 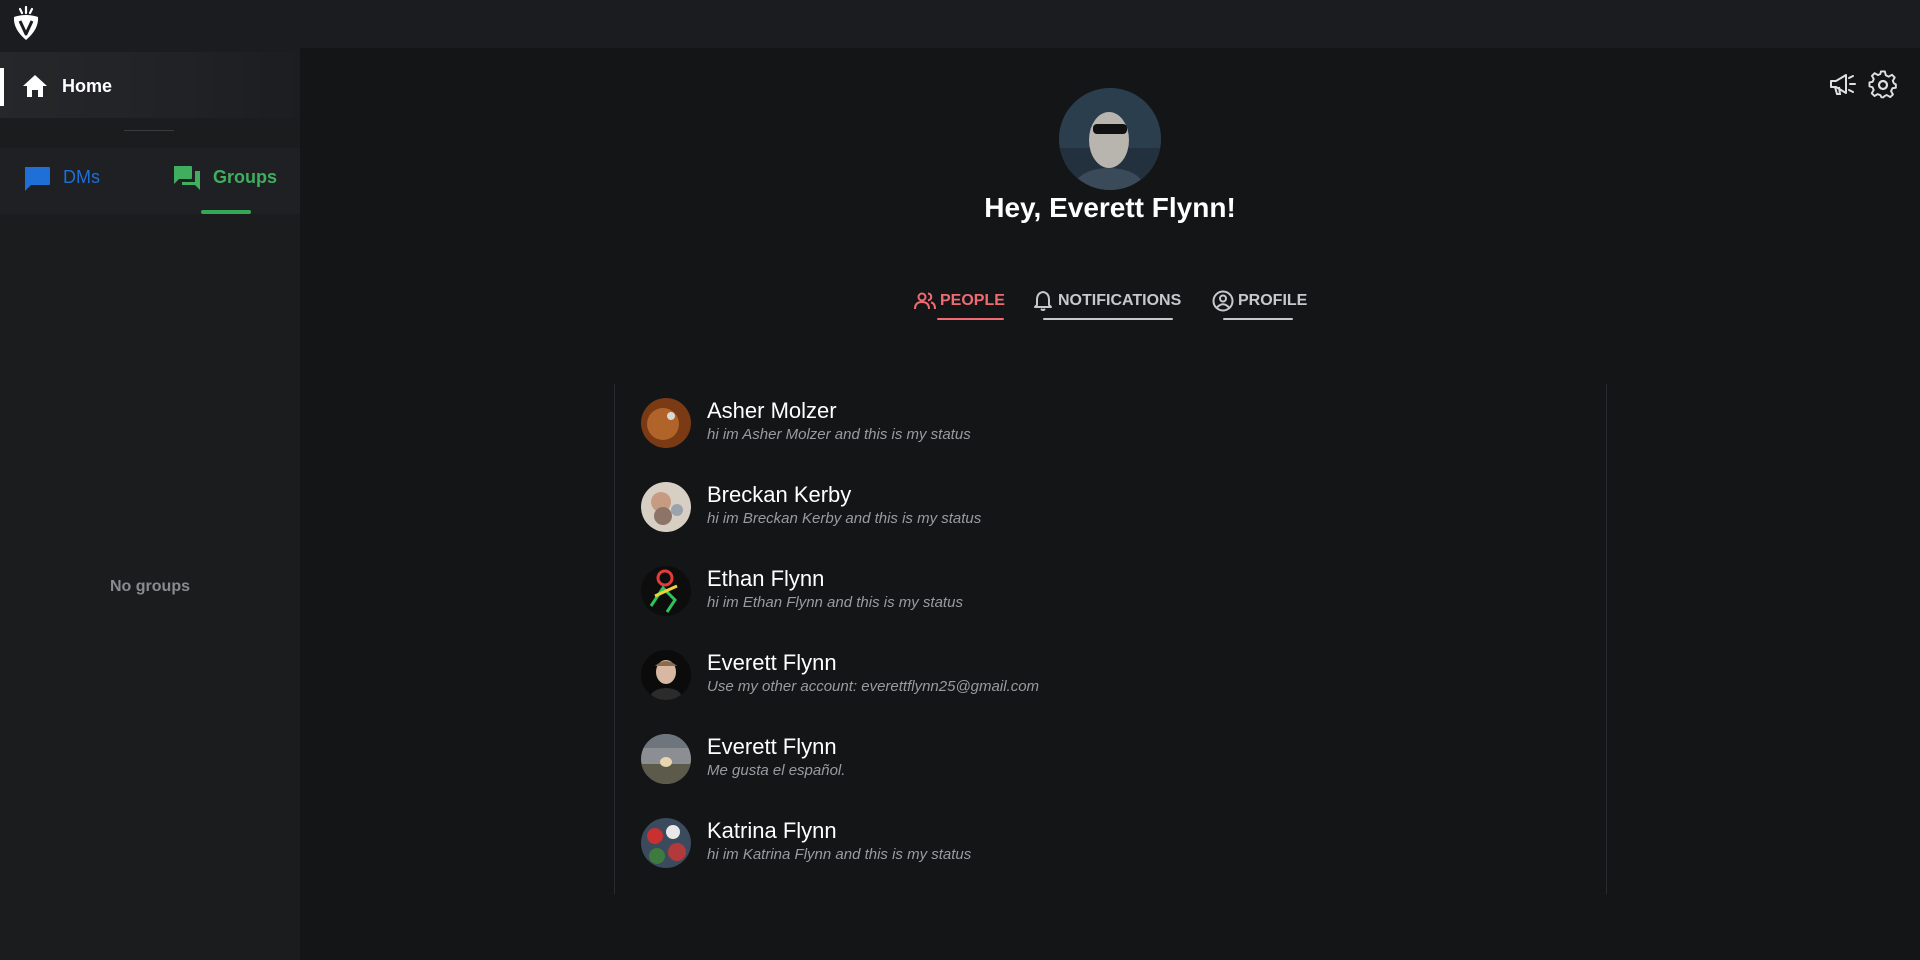 What do you see at coordinates (1110, 207) in the screenshot?
I see `page-title: Hey, Everett Flynn!` at bounding box center [1110, 207].